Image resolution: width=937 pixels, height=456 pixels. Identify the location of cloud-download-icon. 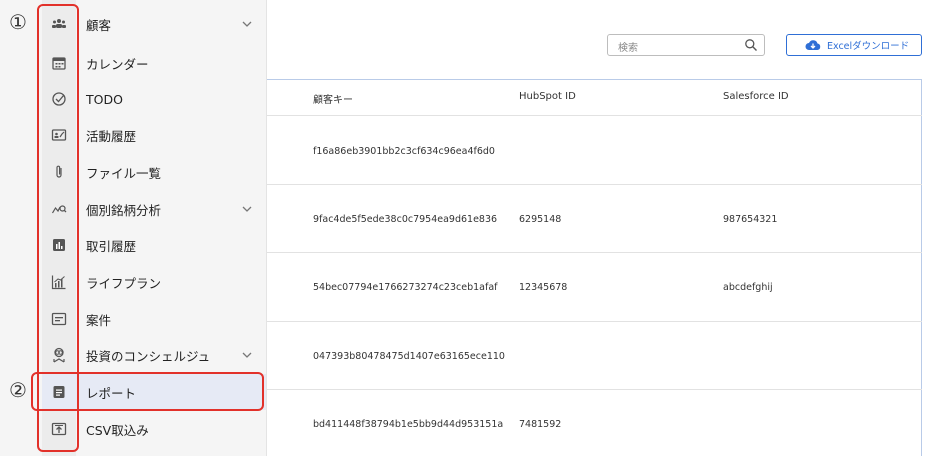
(813, 45).